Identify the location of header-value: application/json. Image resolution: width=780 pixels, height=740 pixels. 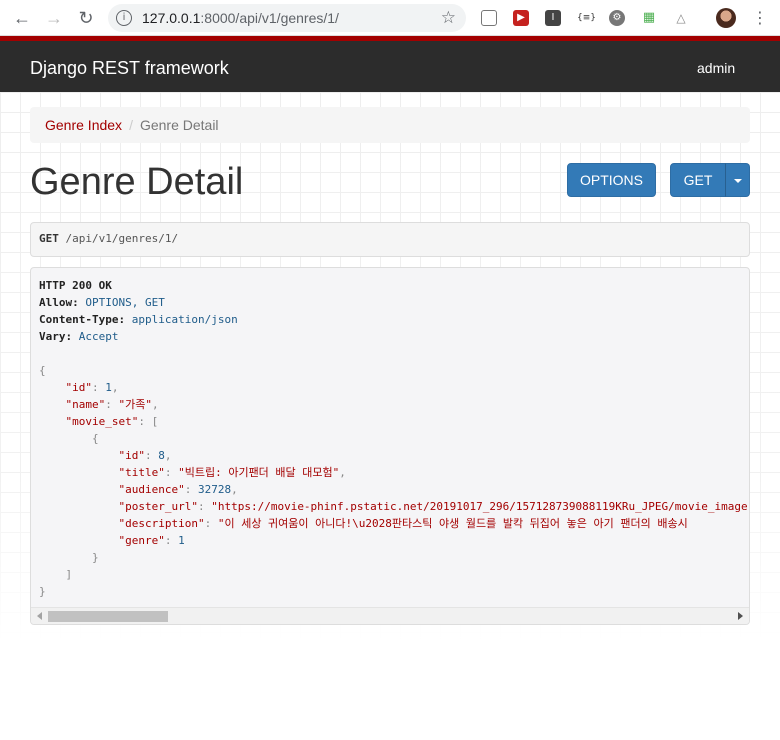
(184, 319).